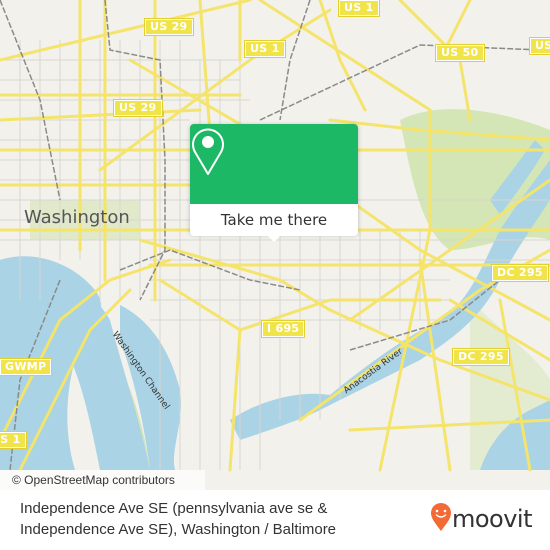 The image size is (550, 550). I want to click on route-shield-i695: I 695, so click(283, 329).